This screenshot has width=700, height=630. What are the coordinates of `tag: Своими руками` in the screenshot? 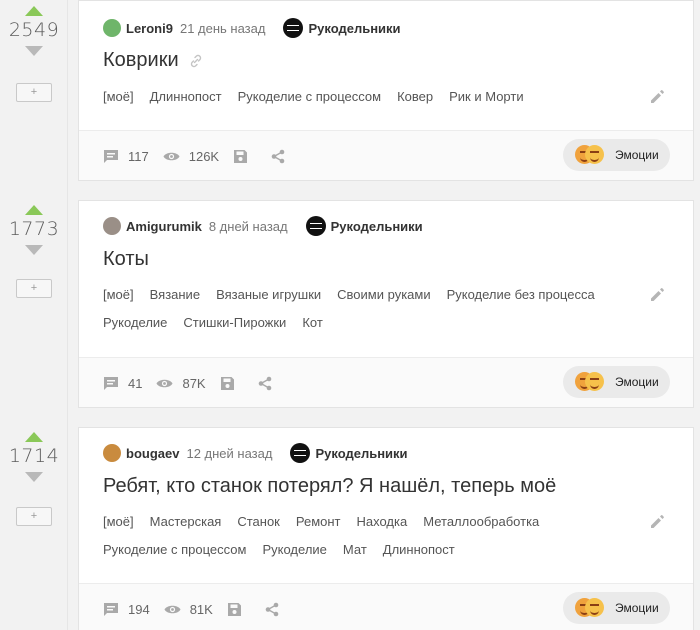 It's located at (383, 295).